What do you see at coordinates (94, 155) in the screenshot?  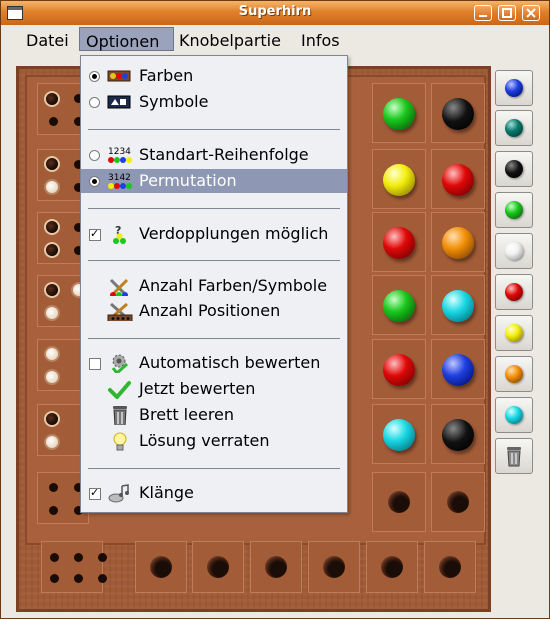 I see `radio-standart` at bounding box center [94, 155].